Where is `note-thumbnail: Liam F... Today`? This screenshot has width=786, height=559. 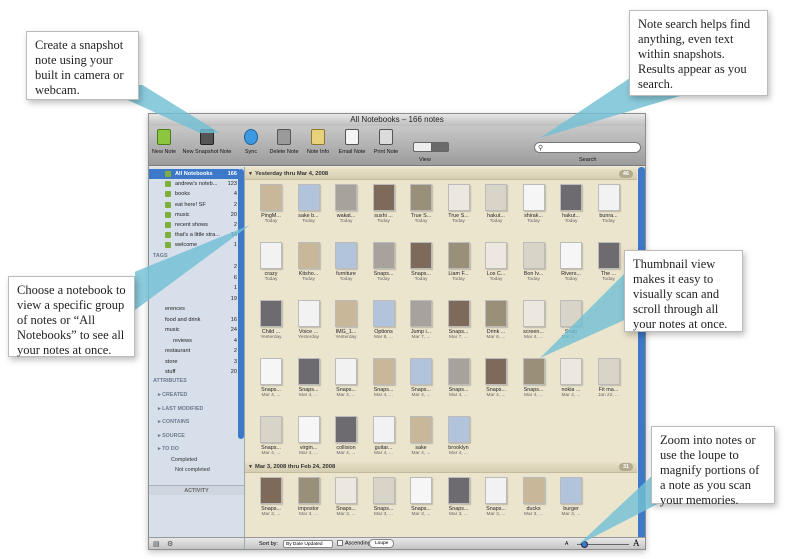
note-thumbnail: Liam F... Today is located at coordinates (459, 265).